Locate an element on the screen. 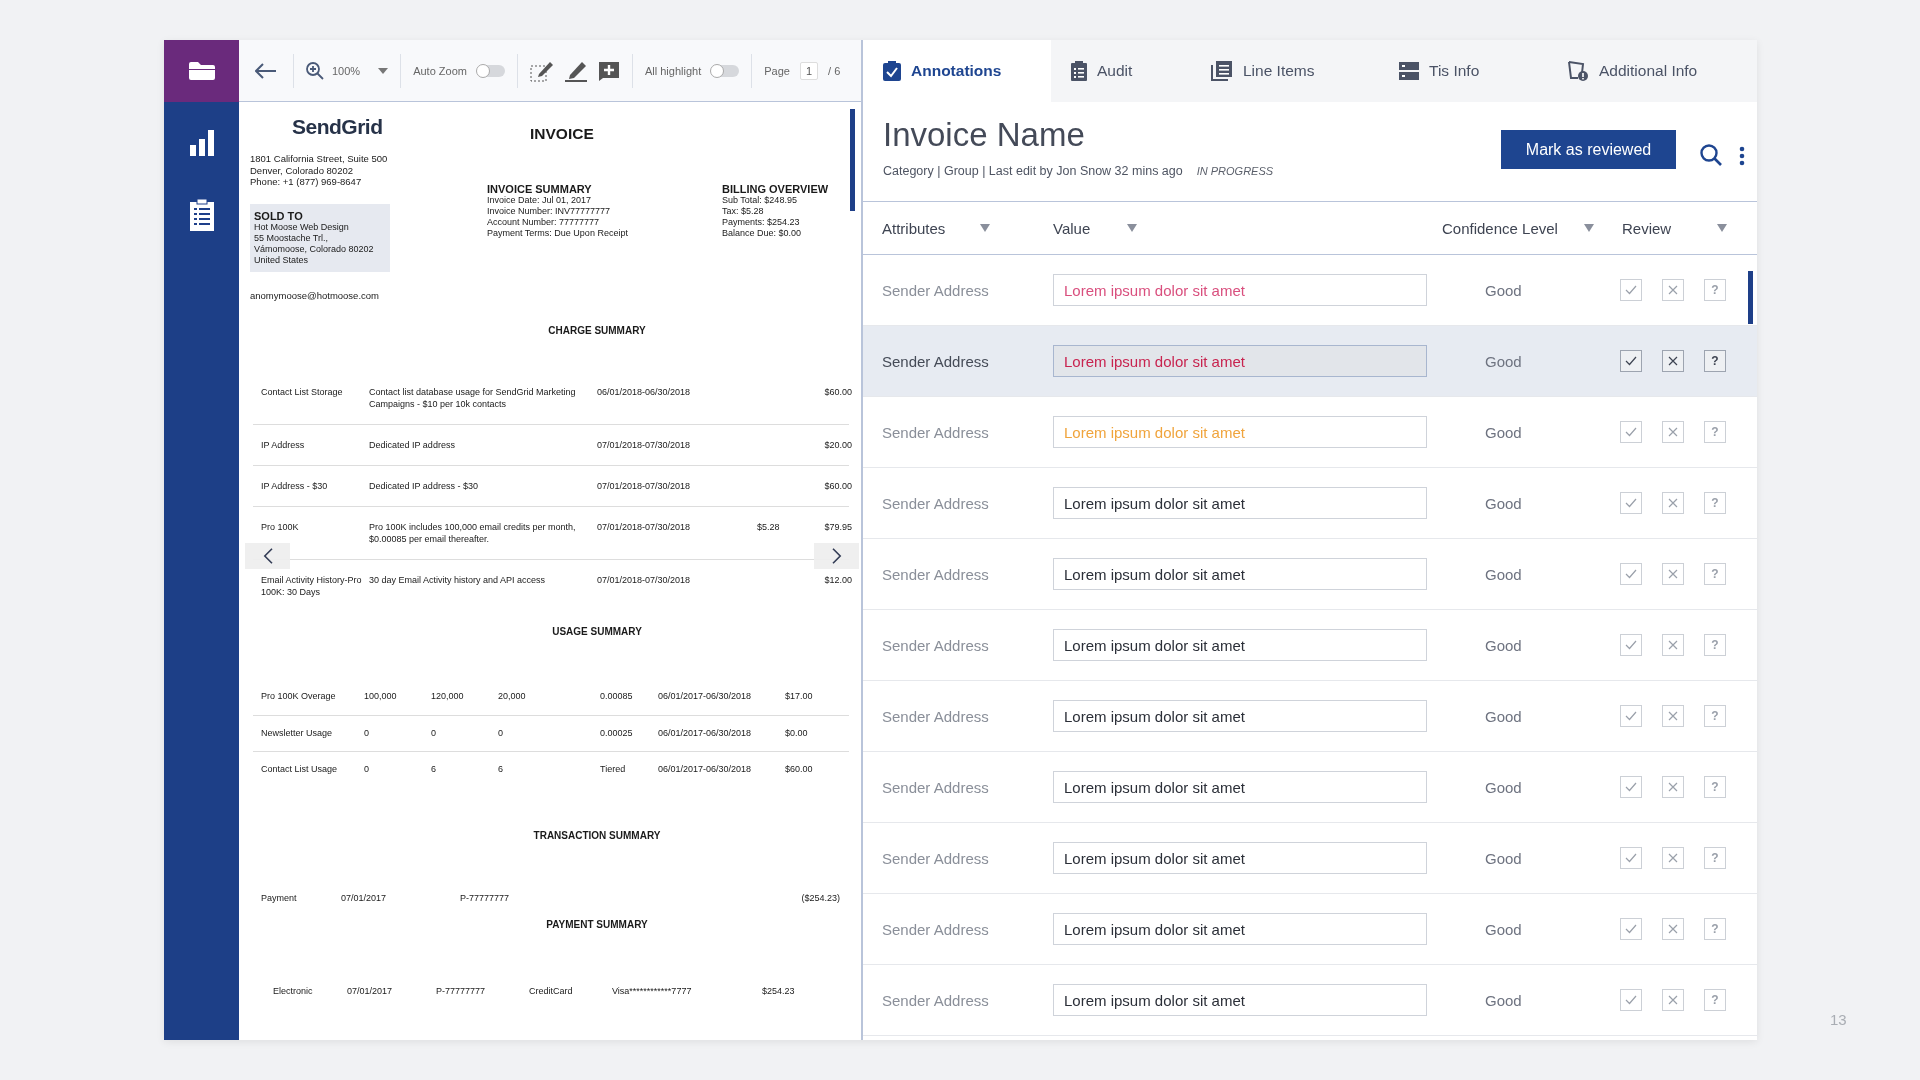  section-heading: BILLING OVERVIEW is located at coordinates (775, 189).